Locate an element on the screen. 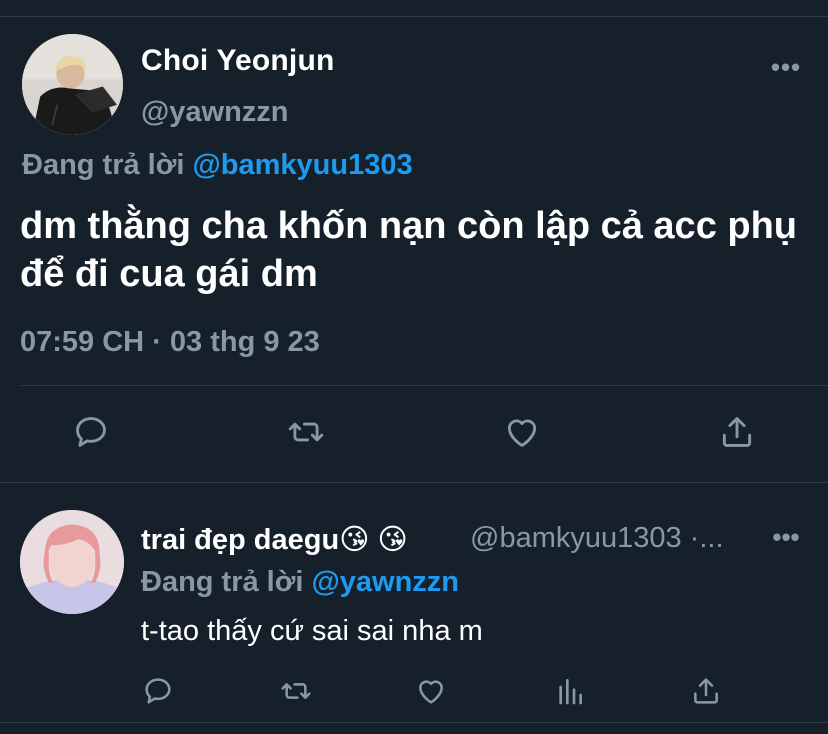 The image size is (828, 734). replying-mention-link: @bamkyuu1303 is located at coordinates (302, 165).